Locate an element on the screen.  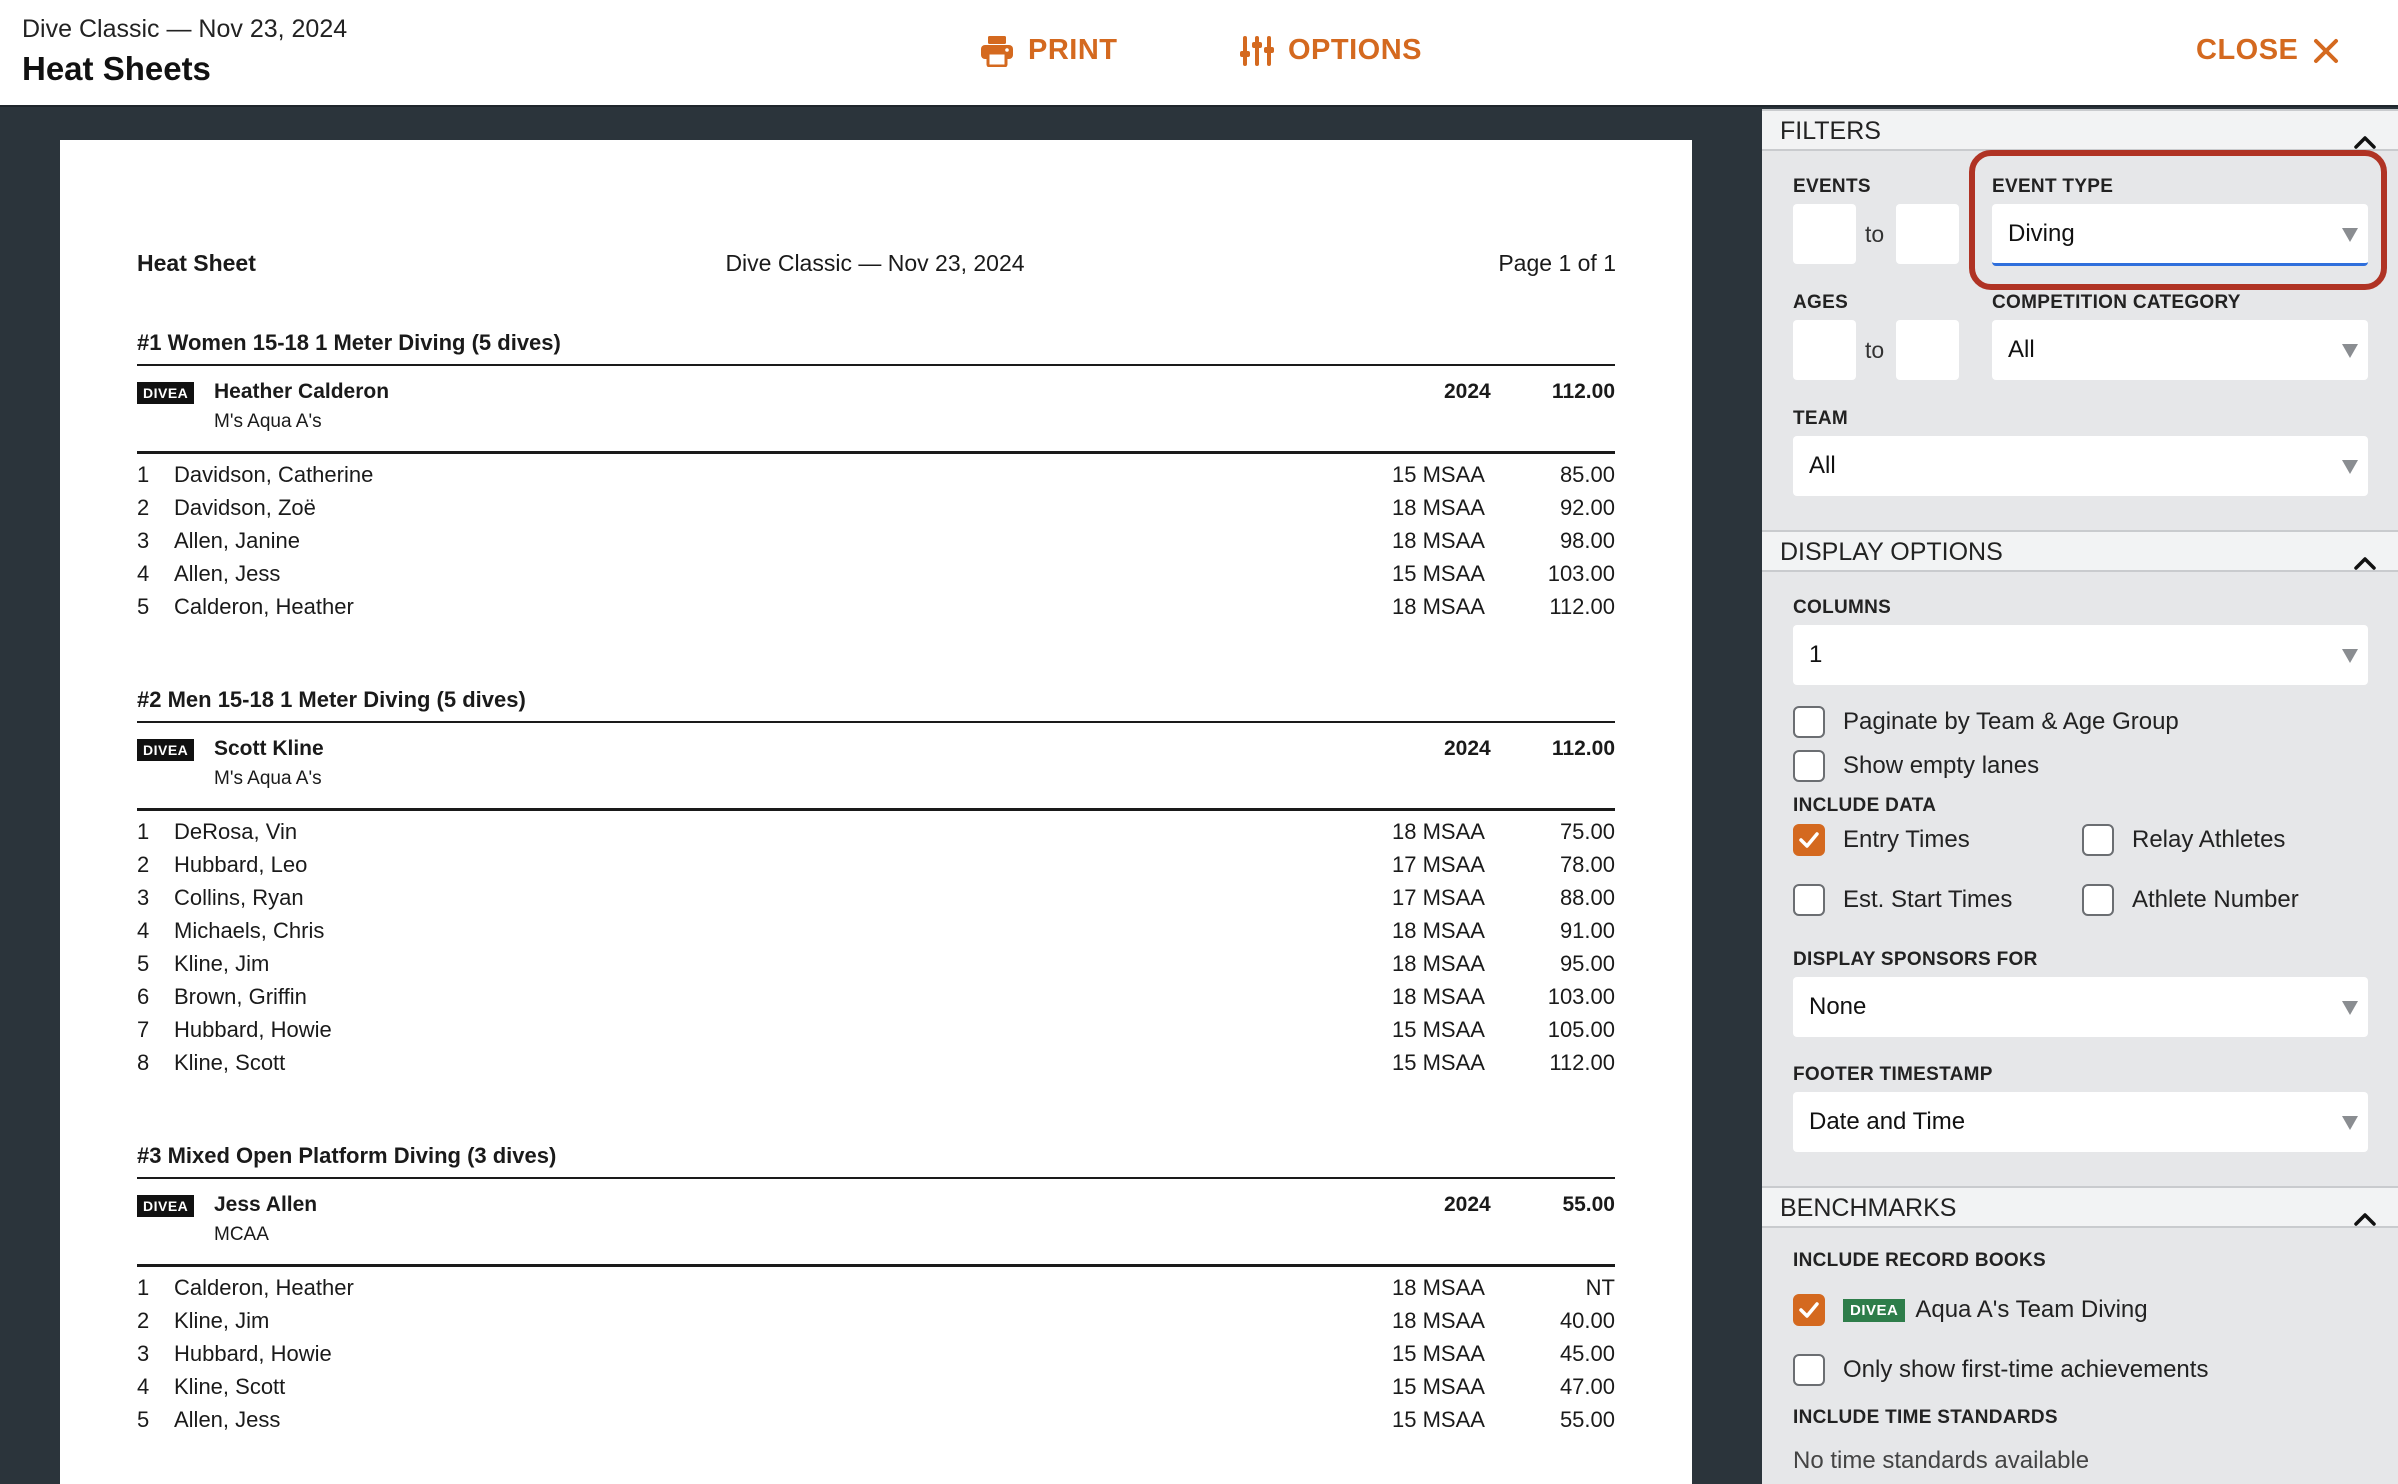
entry-row: 4 Kline, Scott 15 MSAA 47.00 is located at coordinates (876, 1386).